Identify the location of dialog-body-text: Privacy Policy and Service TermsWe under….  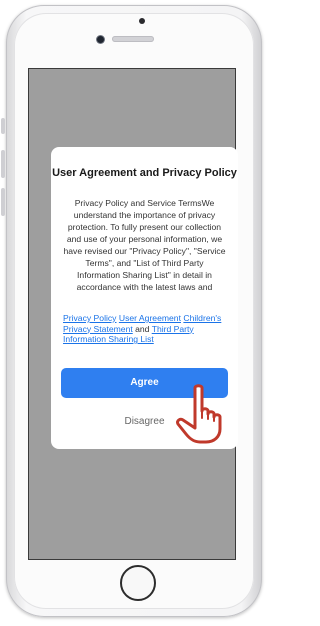
(144, 245).